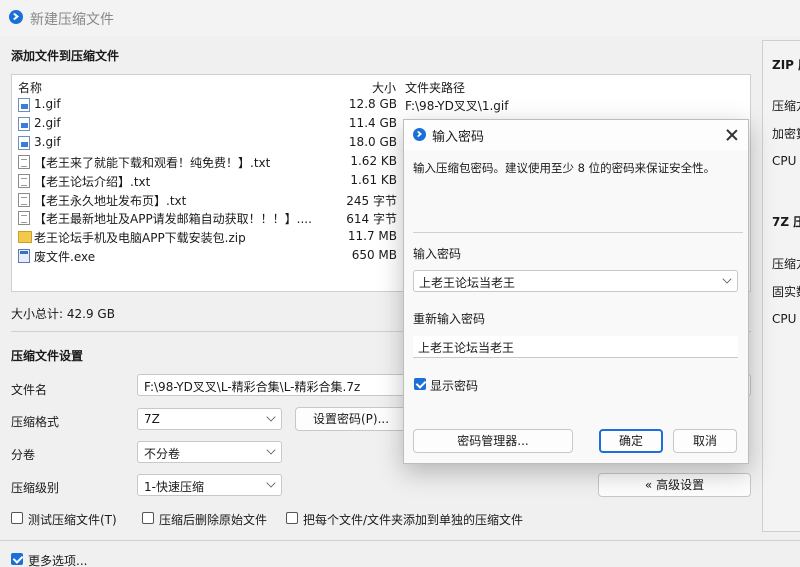 The width and height of the screenshot is (800, 567). What do you see at coordinates (449, 319) in the screenshot?
I see `confirm-password-label: 重新输入密码` at bounding box center [449, 319].